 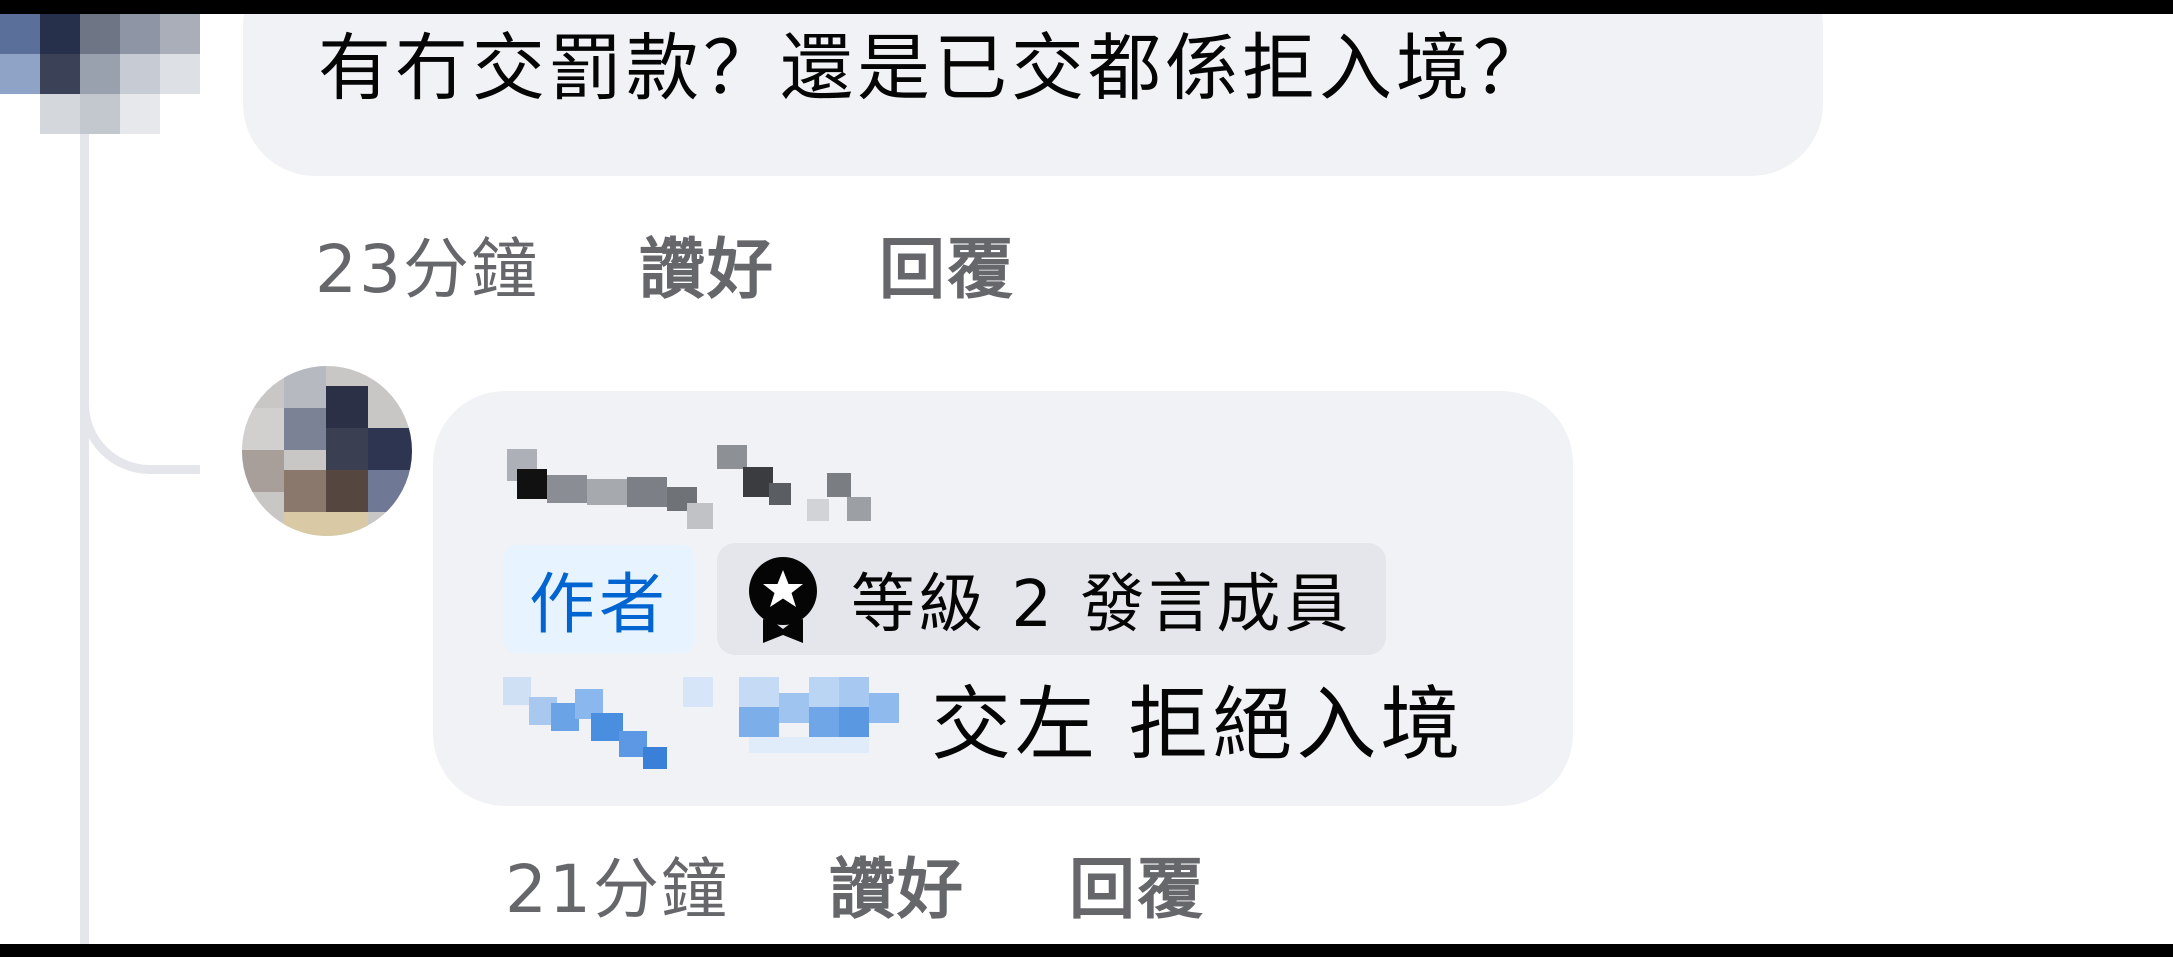 What do you see at coordinates (140, 399) in the screenshot?
I see `thread-connector-curve` at bounding box center [140, 399].